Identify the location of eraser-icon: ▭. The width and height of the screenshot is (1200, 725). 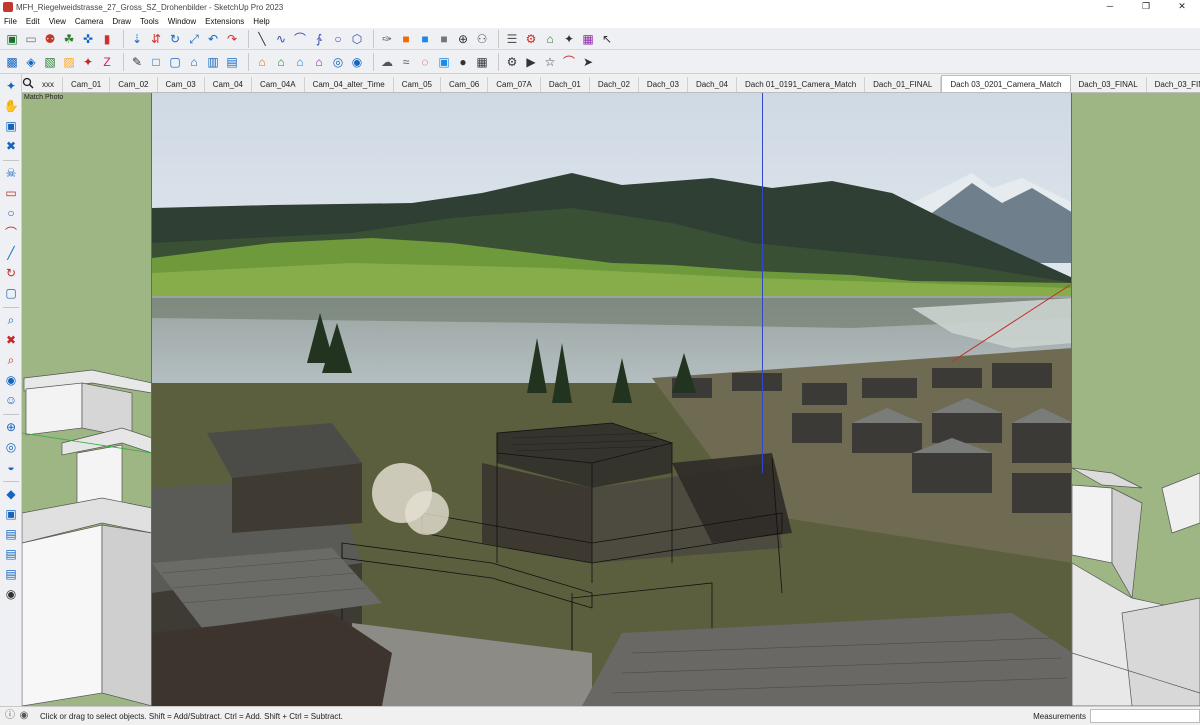
(31, 39).